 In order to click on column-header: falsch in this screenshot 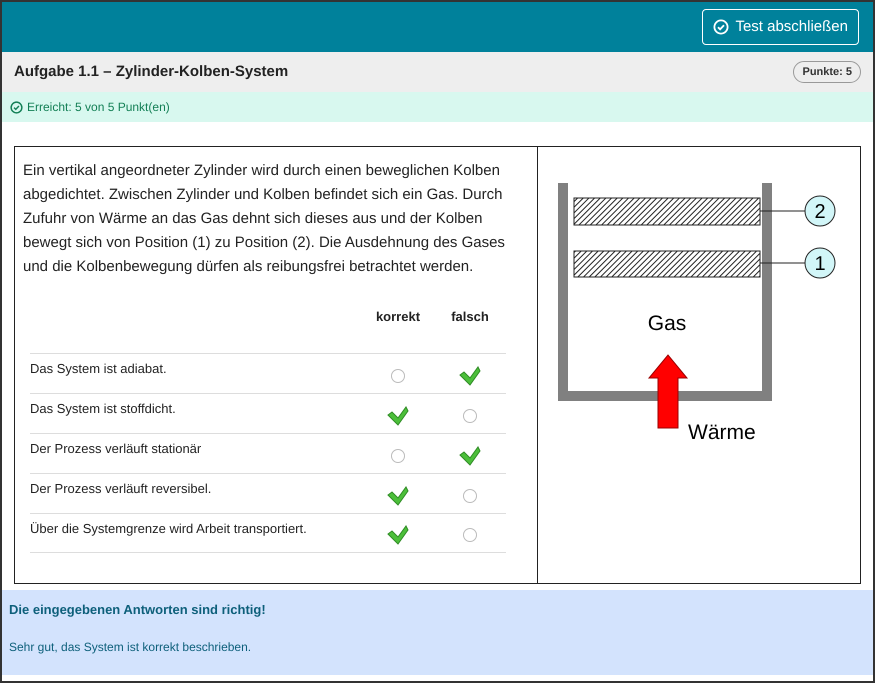, I will do `click(470, 317)`.